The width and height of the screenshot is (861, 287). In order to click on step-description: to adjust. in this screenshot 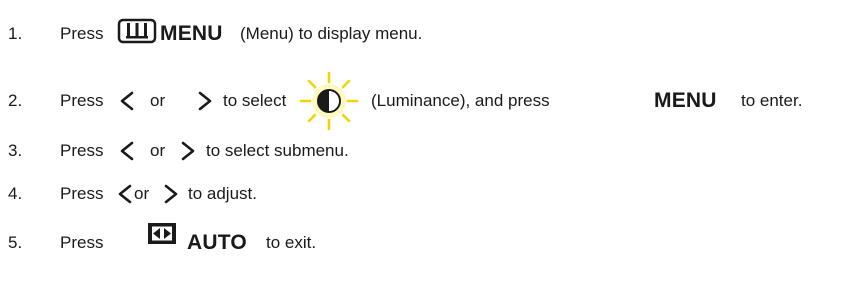, I will do `click(222, 193)`.